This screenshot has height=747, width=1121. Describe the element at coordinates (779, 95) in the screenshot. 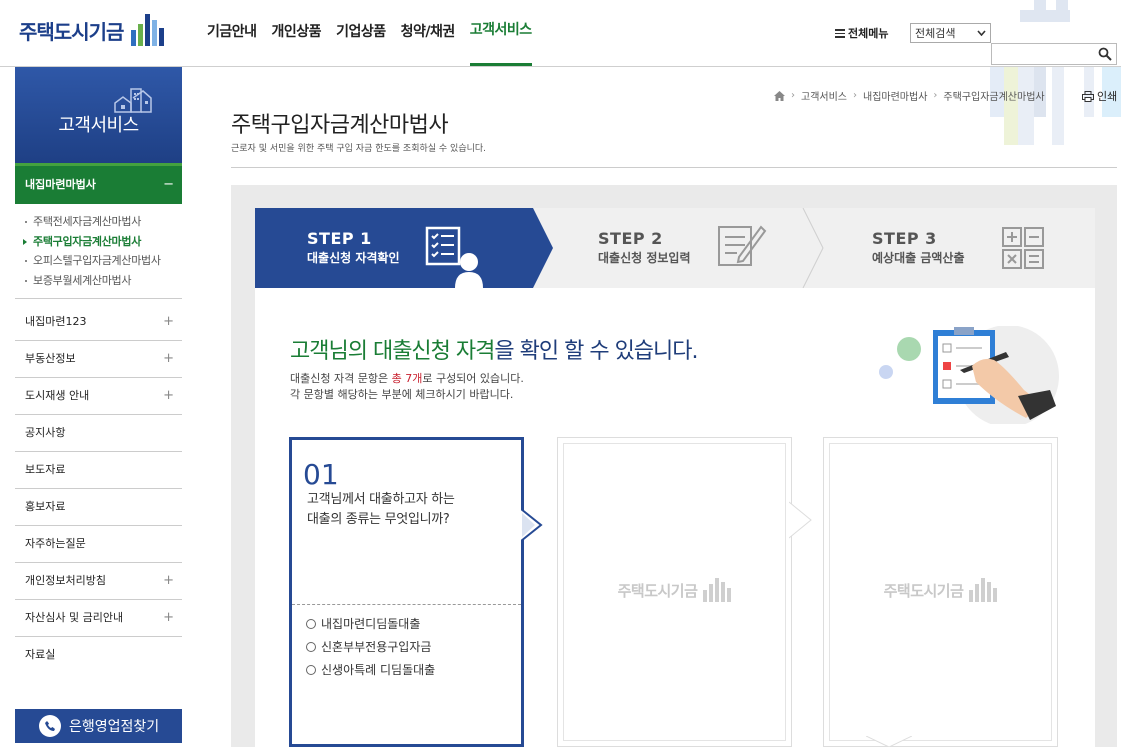

I see `home-icon` at that location.